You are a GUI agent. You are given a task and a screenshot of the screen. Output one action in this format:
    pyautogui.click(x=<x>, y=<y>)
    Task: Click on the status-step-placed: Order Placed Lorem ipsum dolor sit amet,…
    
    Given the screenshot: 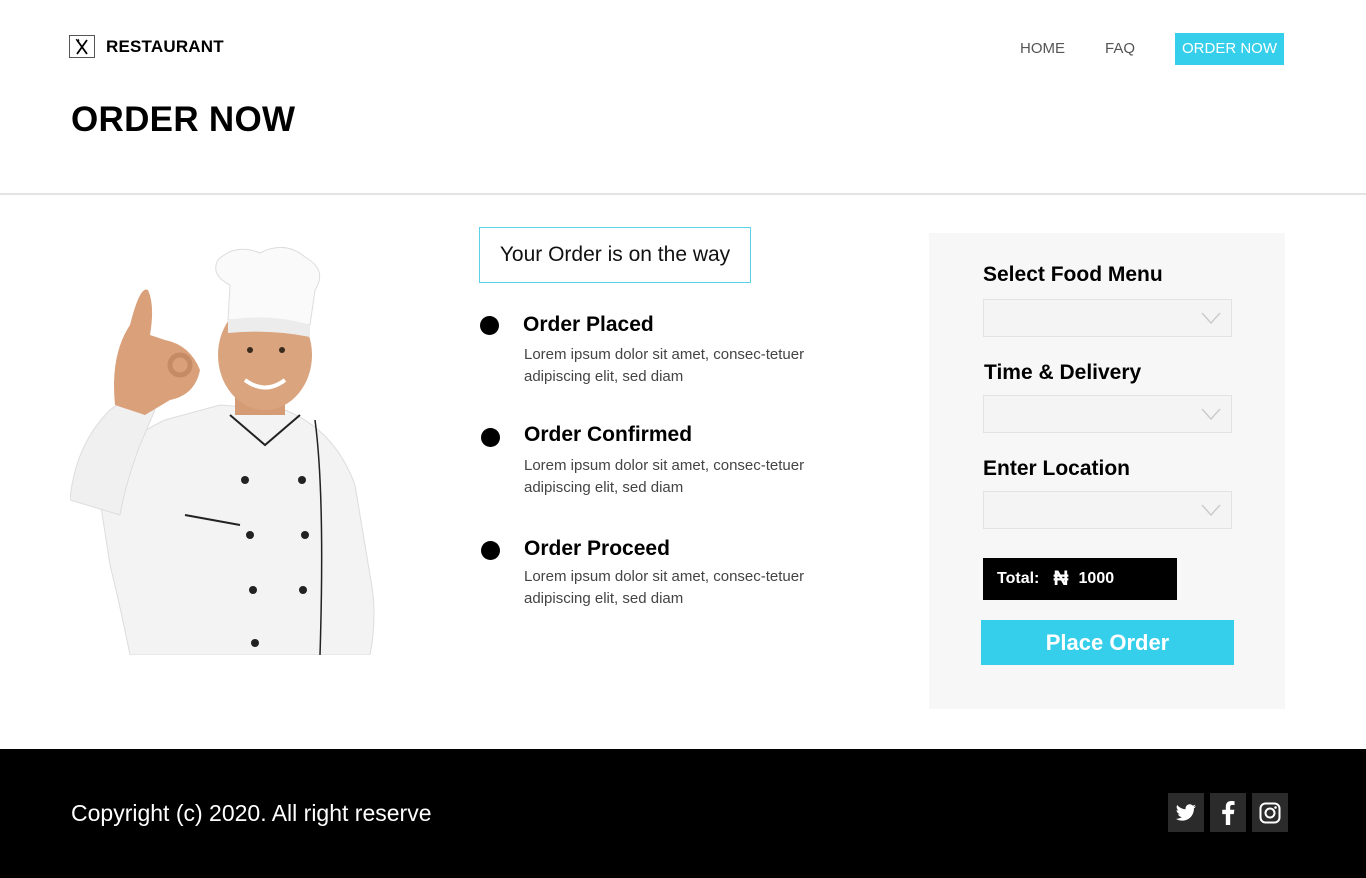 What is the action you would take?
    pyautogui.click(x=650, y=354)
    